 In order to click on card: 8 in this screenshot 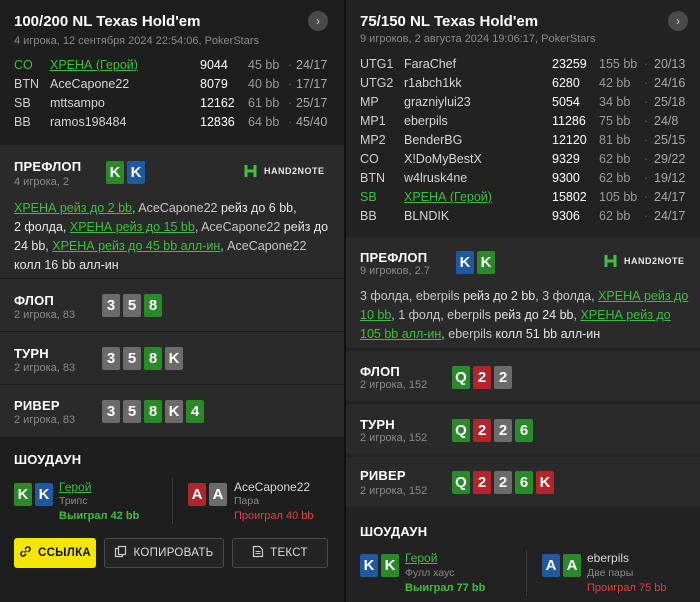, I will do `click(153, 411)`.